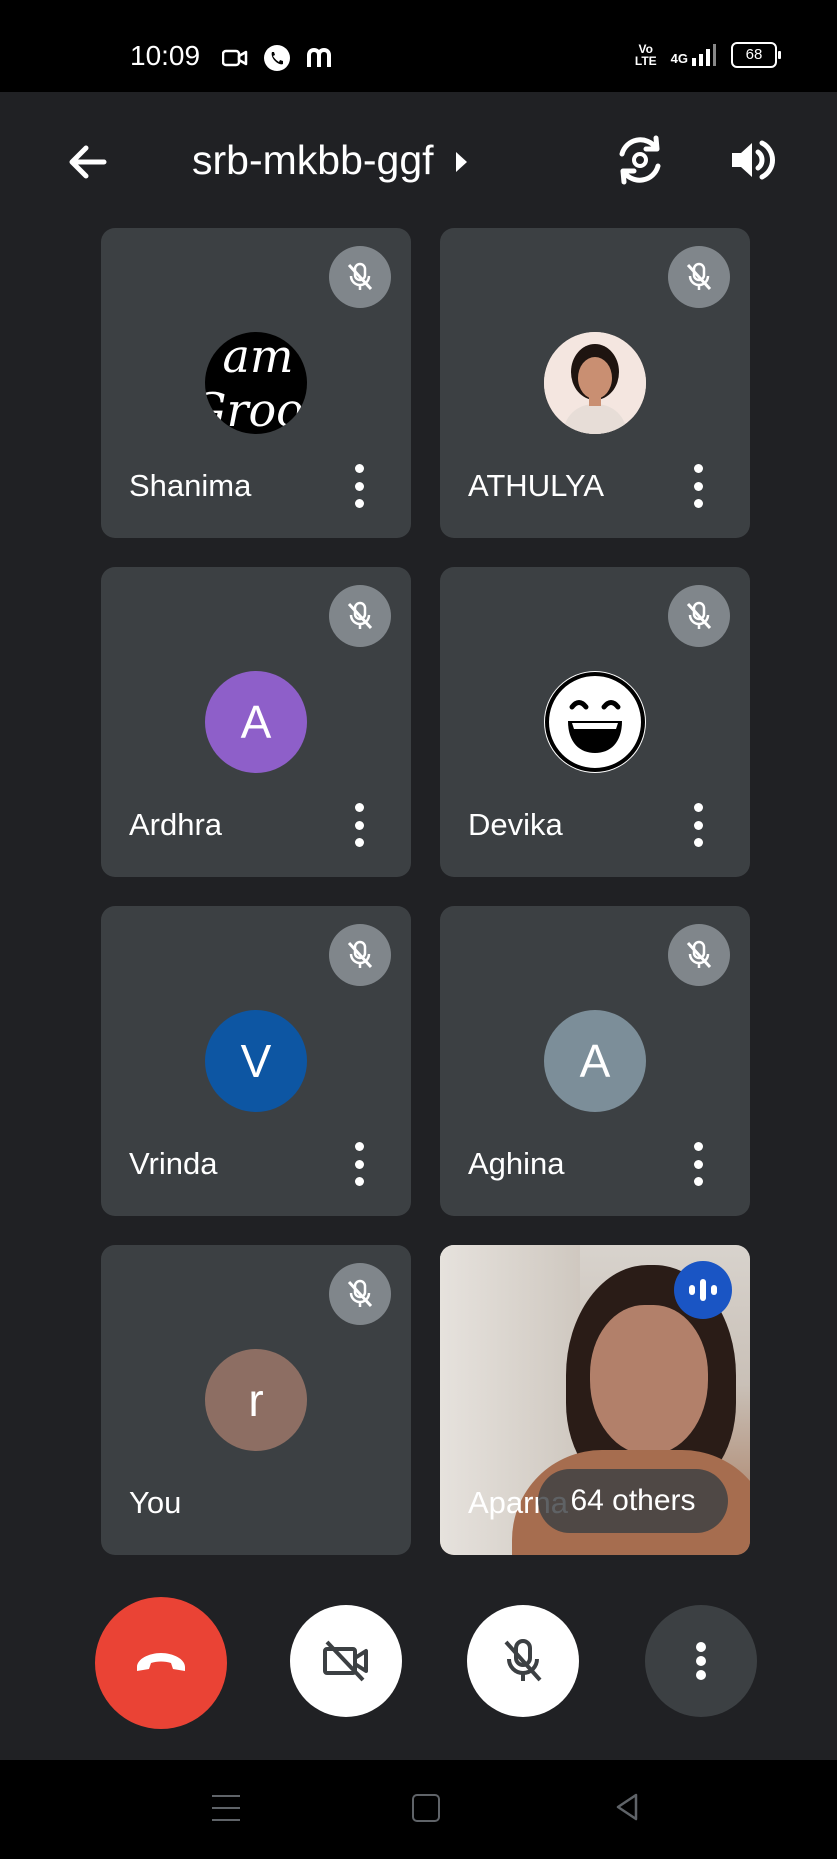 The width and height of the screenshot is (837, 1859). I want to click on participant-tile-aghina: A Aghina, so click(595, 1061).